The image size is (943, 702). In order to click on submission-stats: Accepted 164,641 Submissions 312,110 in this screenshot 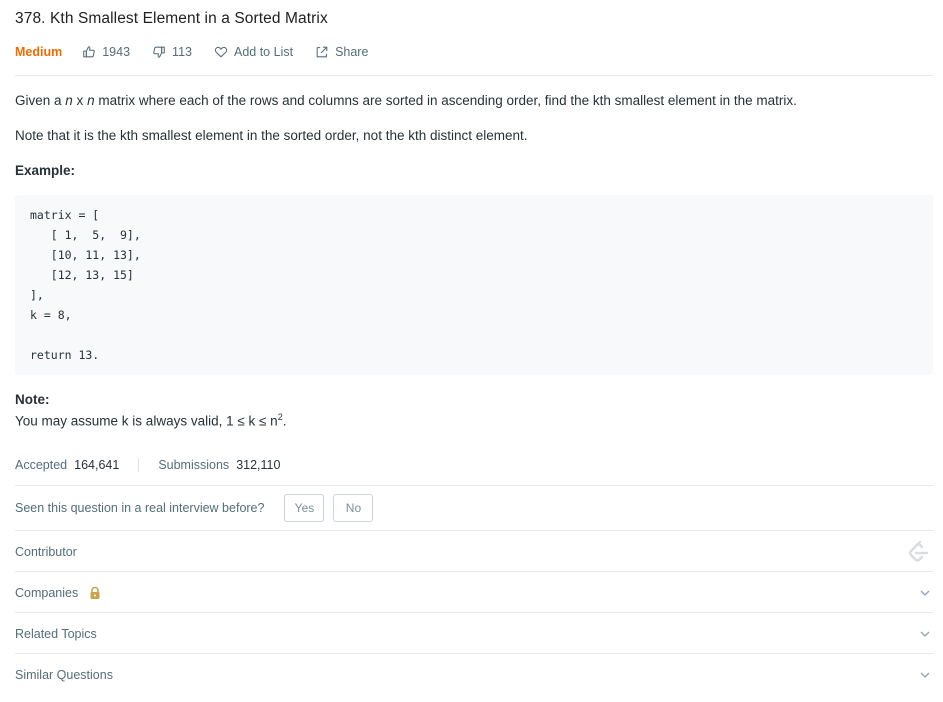, I will do `click(147, 465)`.